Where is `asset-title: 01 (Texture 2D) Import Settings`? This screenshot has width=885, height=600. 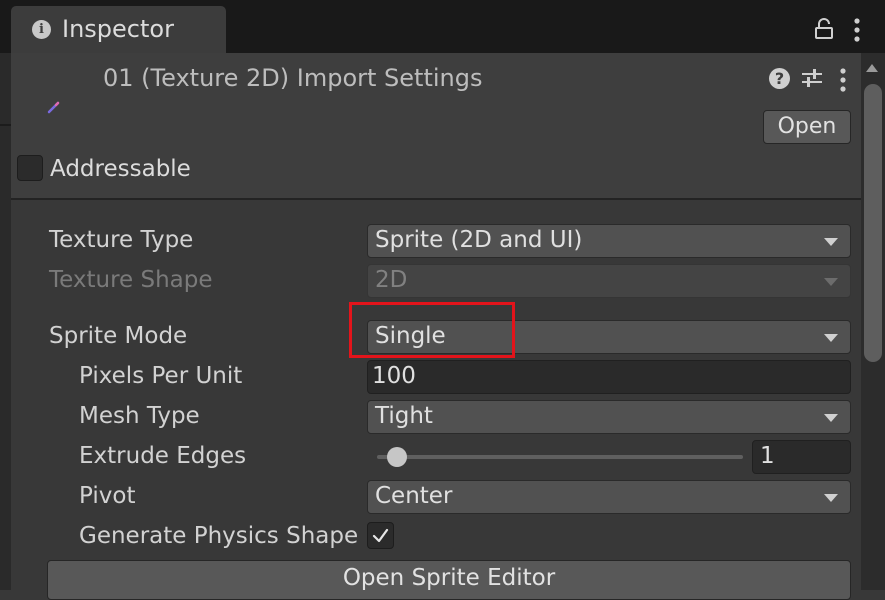 asset-title: 01 (Texture 2D) Import Settings is located at coordinates (293, 78).